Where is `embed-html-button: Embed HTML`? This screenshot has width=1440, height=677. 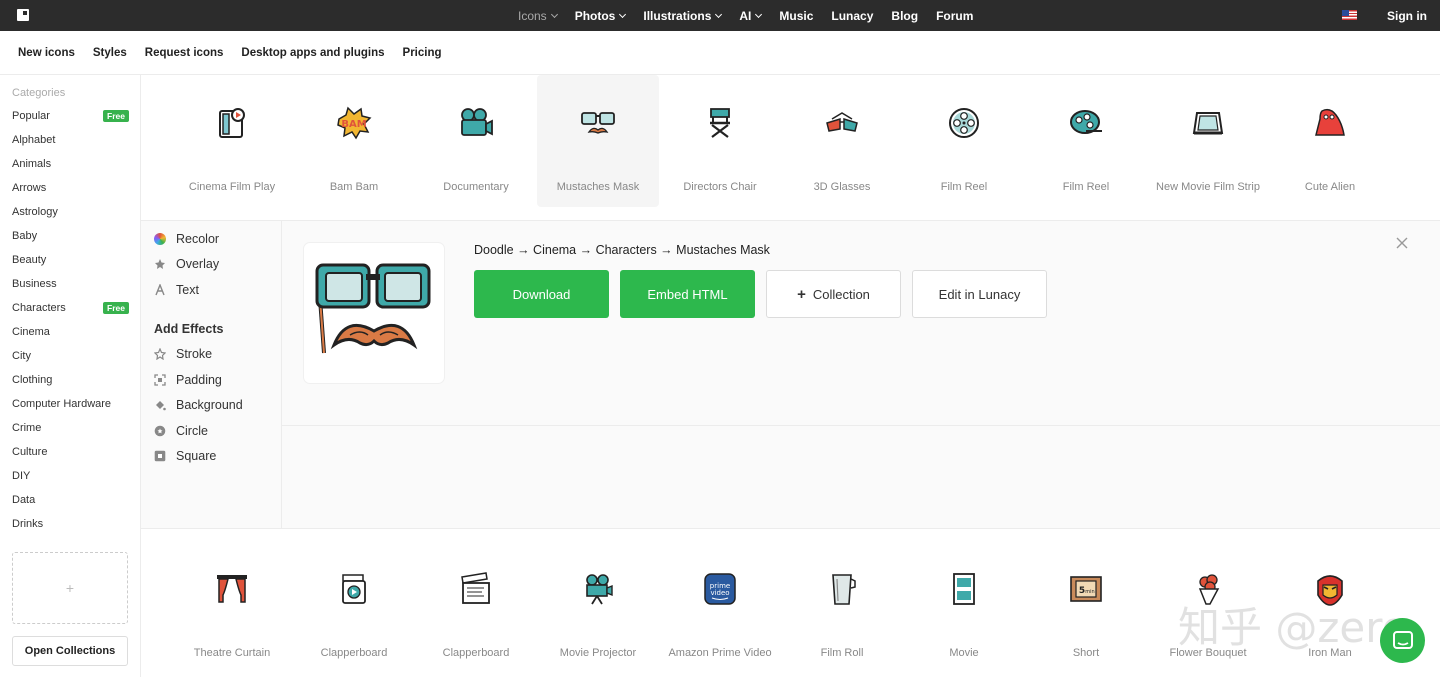
embed-html-button: Embed HTML is located at coordinates (687, 294).